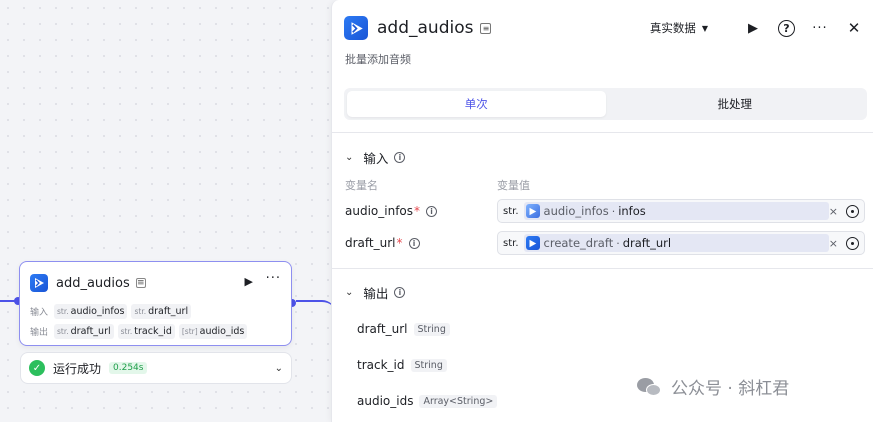 The image size is (873, 422). I want to click on output-name: track_id, so click(381, 365).